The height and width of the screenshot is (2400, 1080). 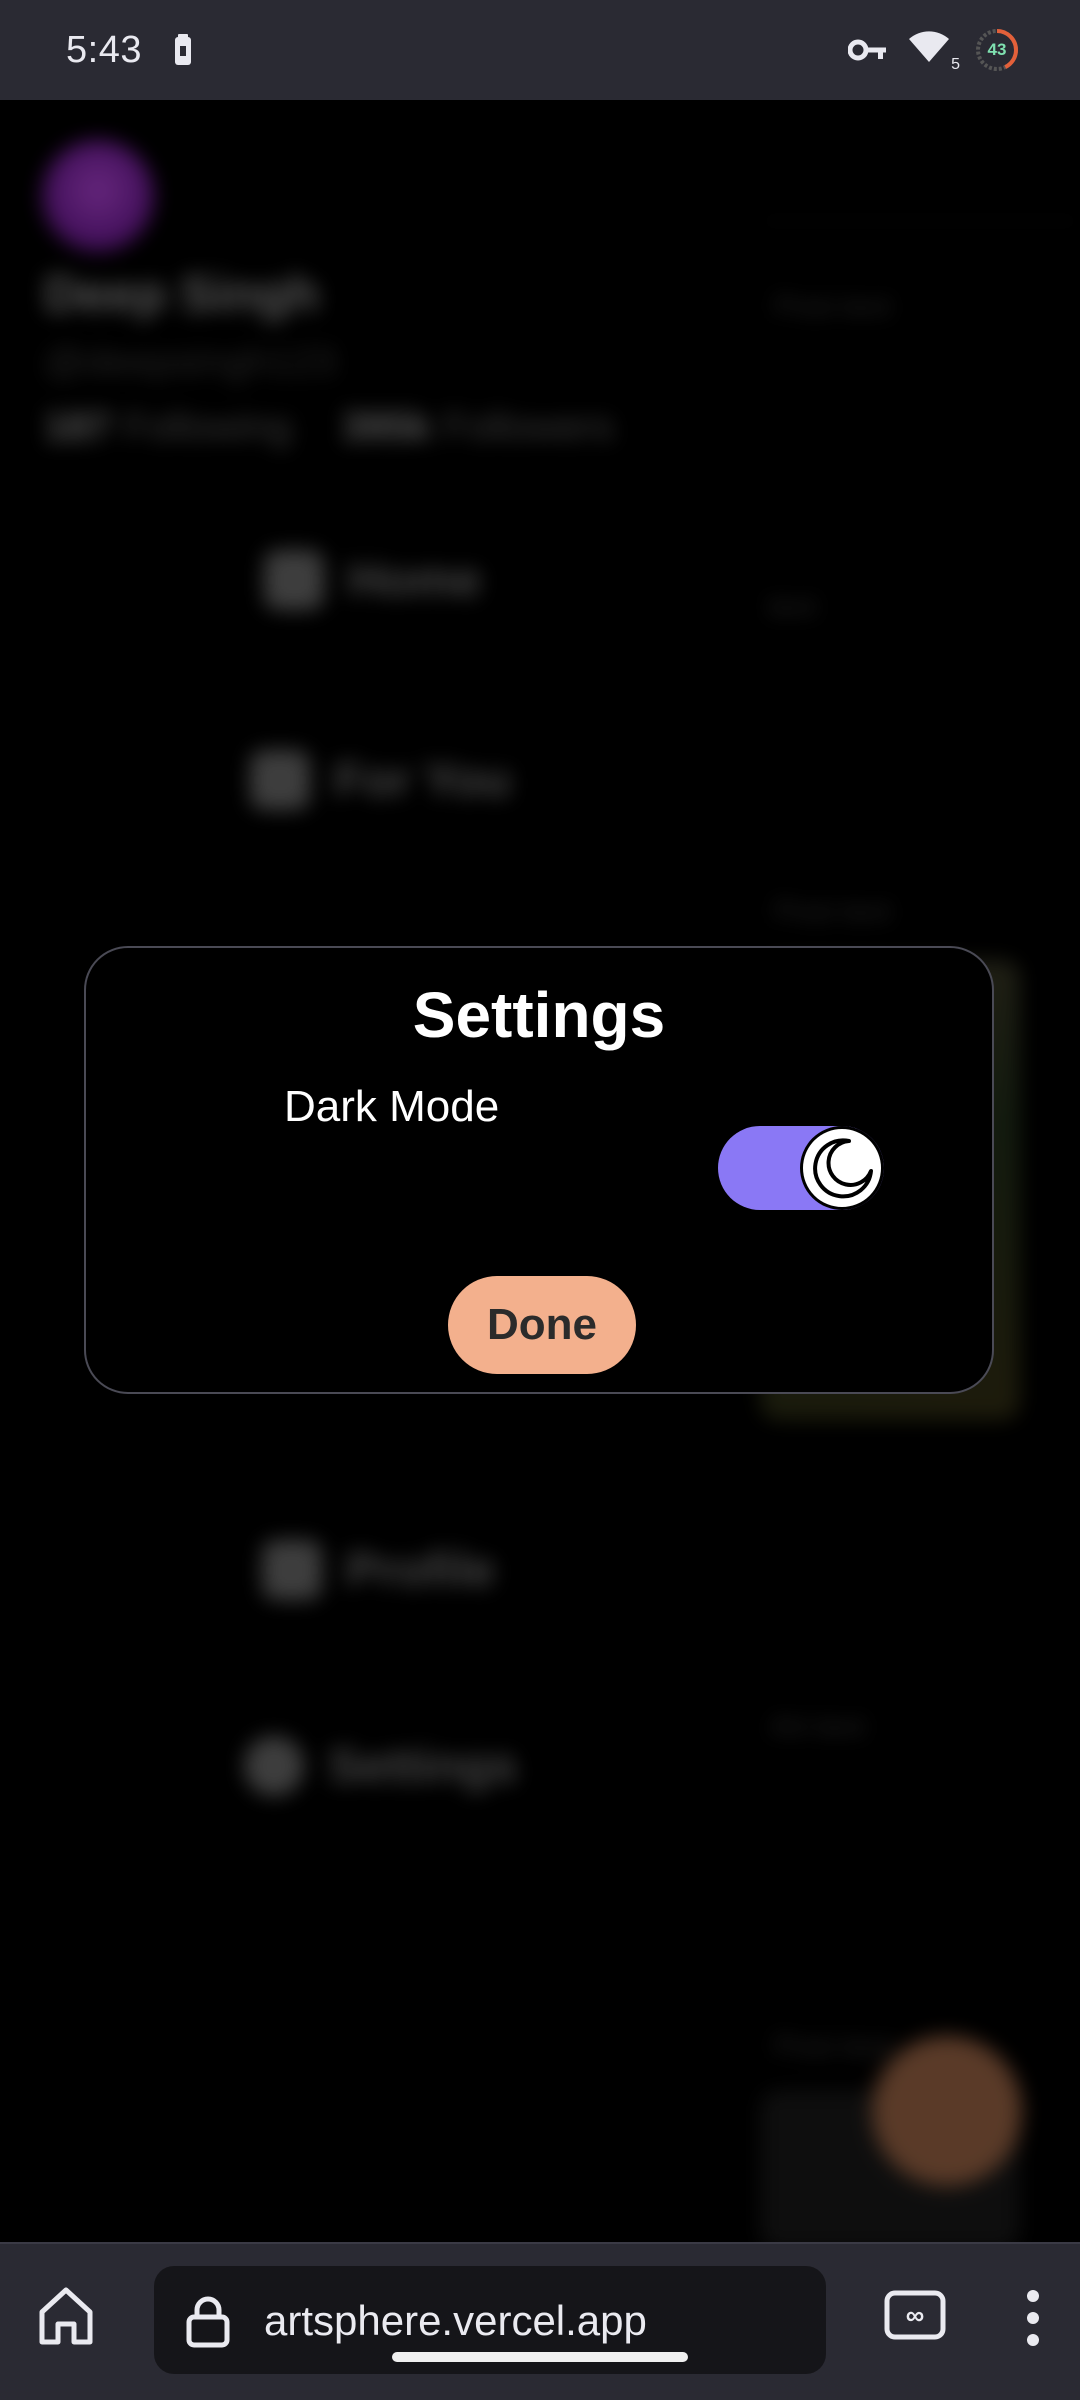 I want to click on status-time: 5:43, so click(x=104, y=49).